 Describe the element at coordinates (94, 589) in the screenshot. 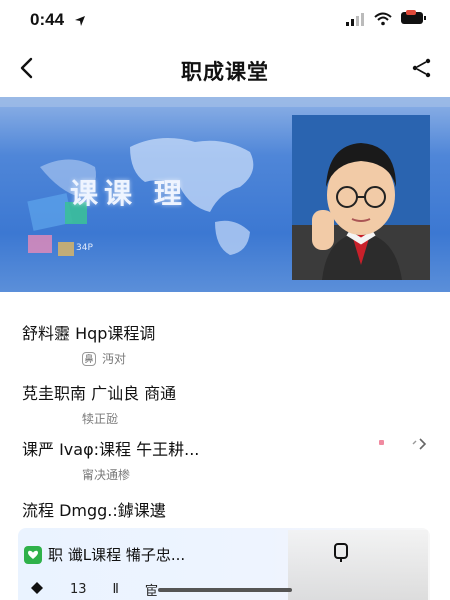

I see `bottom-controls: 13 Ⅱ 宦` at that location.